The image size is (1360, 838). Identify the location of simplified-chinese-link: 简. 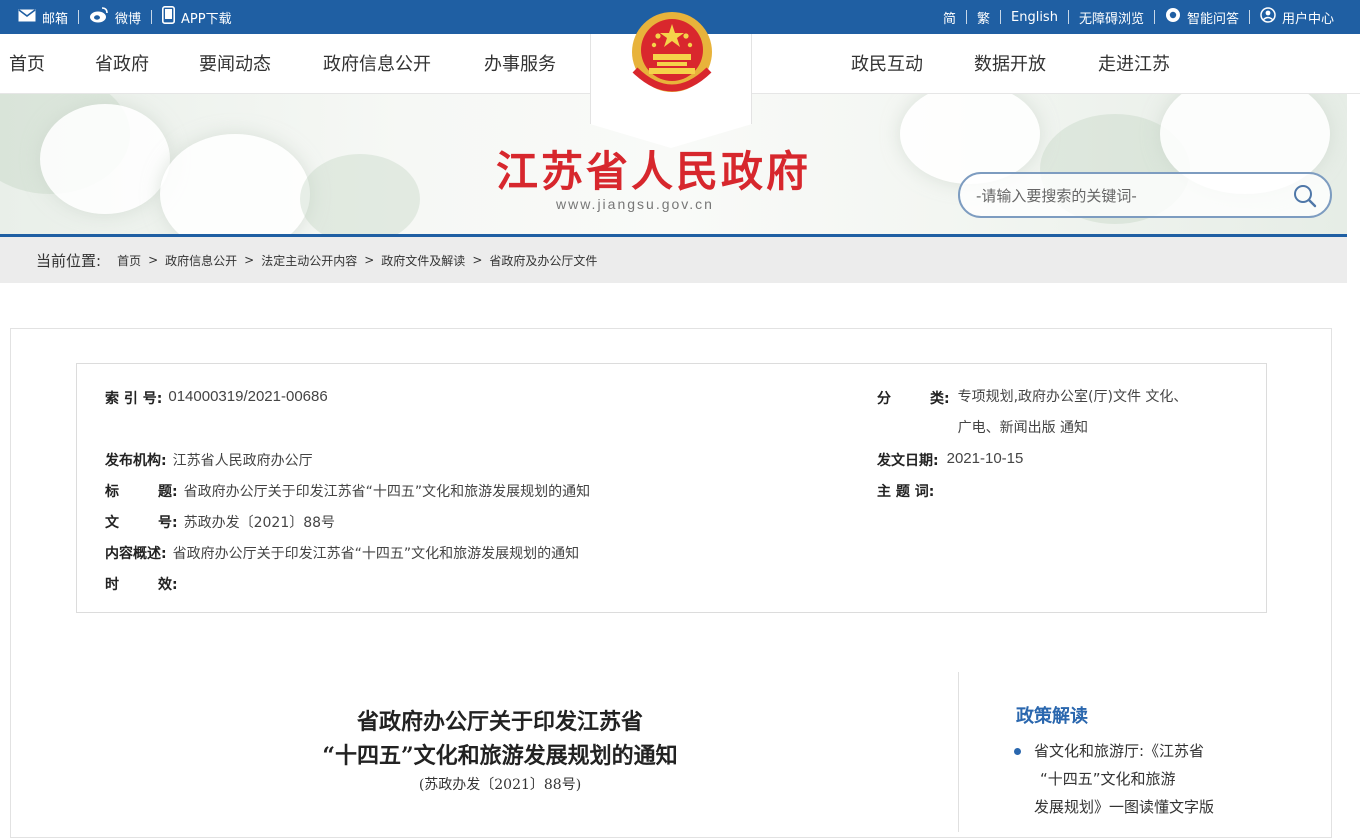
(949, 17).